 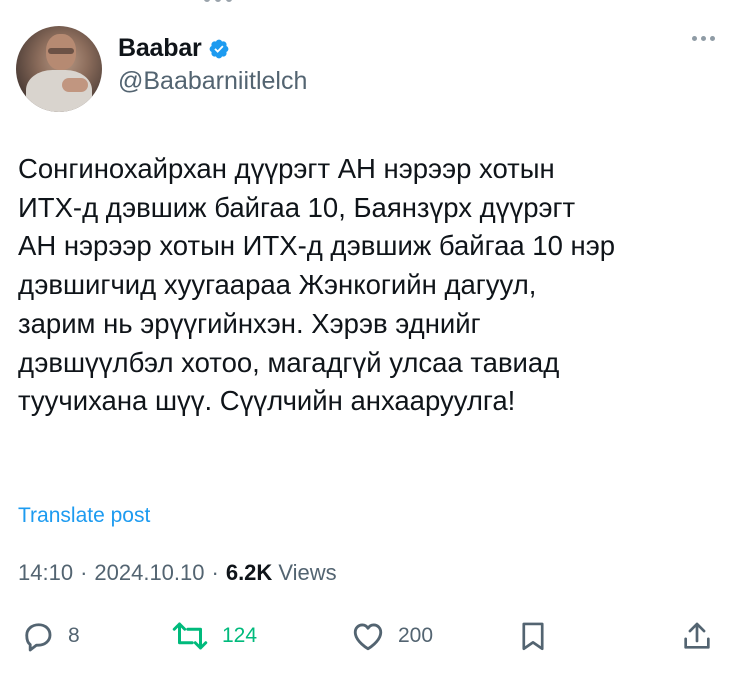 What do you see at coordinates (74, 635) in the screenshot?
I see `reply-count: 8` at bounding box center [74, 635].